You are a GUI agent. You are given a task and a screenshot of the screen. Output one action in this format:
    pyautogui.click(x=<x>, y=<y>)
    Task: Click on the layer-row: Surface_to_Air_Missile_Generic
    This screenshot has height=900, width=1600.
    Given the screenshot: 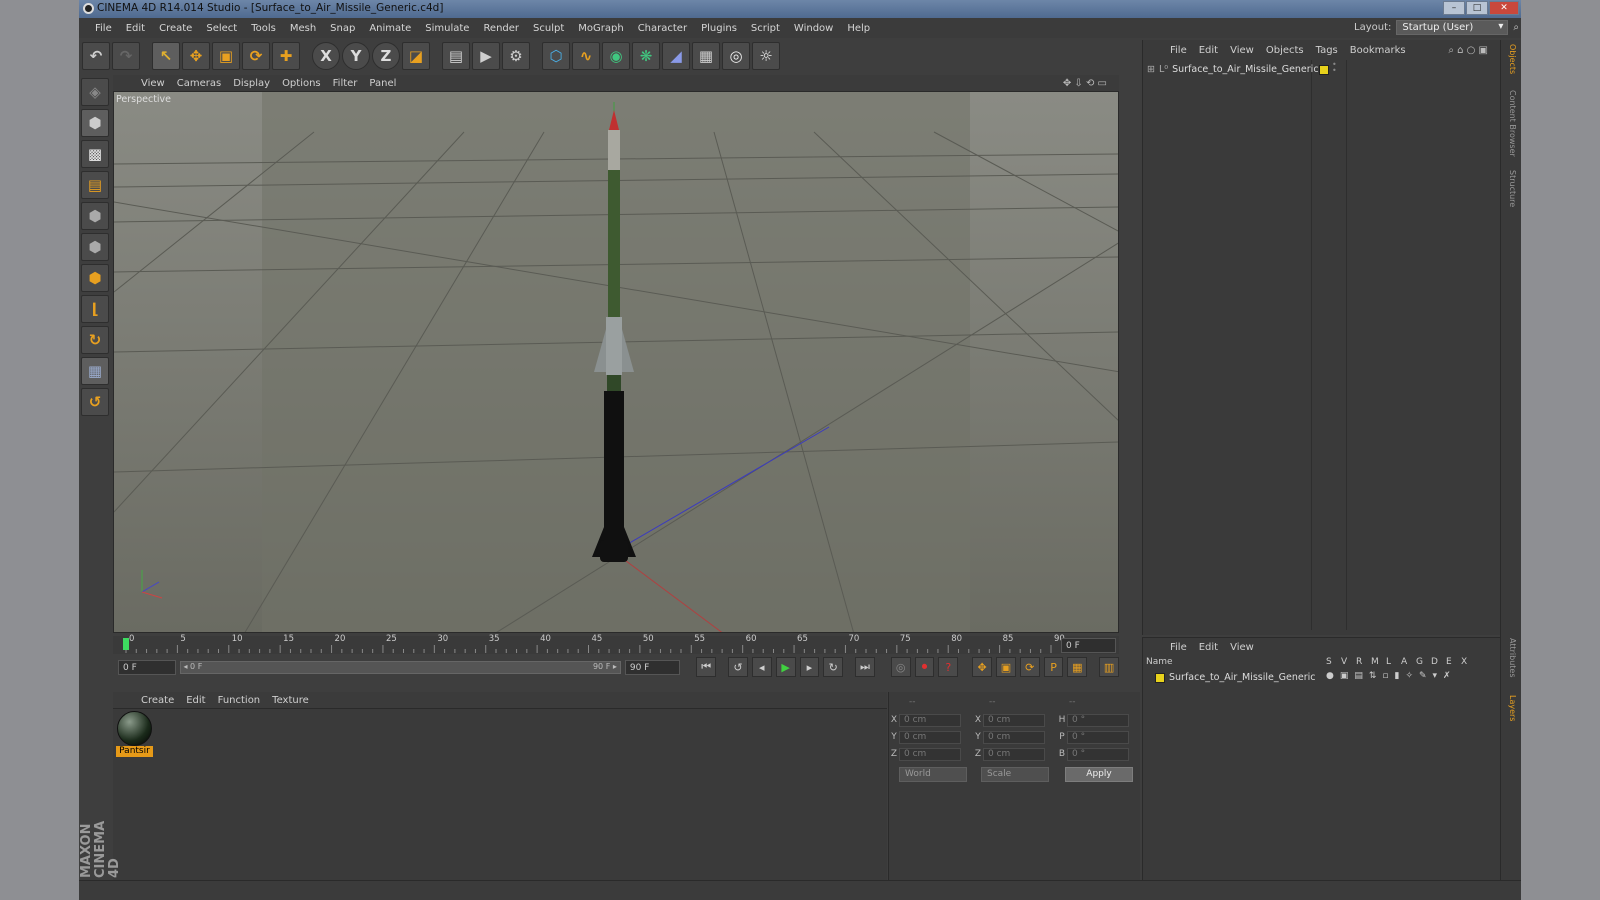 What is the action you would take?
    pyautogui.click(x=1235, y=677)
    